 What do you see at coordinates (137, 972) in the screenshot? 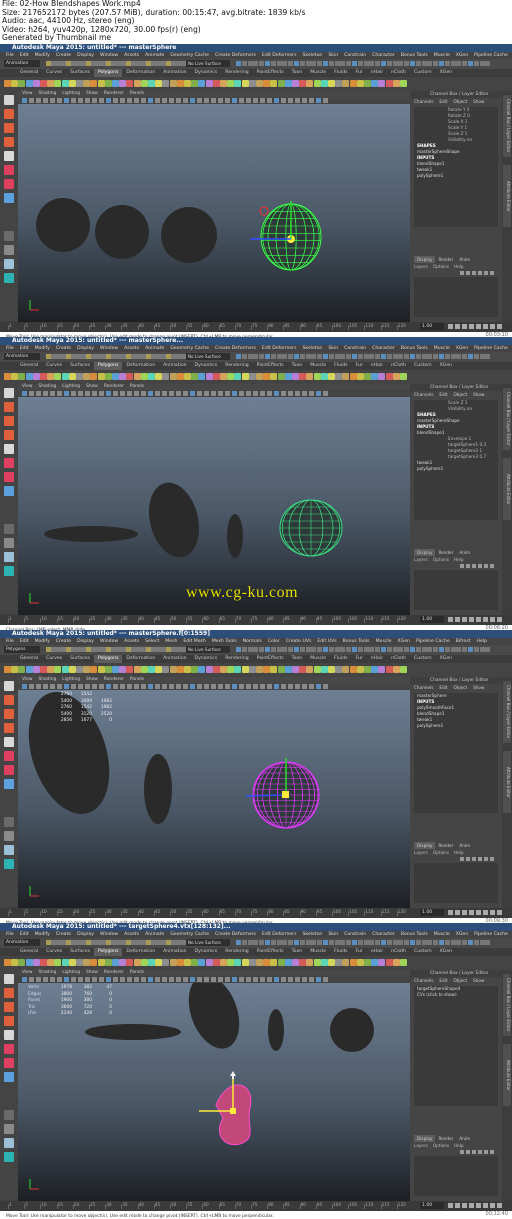
I see `viewport-menu-item: Panels` at bounding box center [137, 972].